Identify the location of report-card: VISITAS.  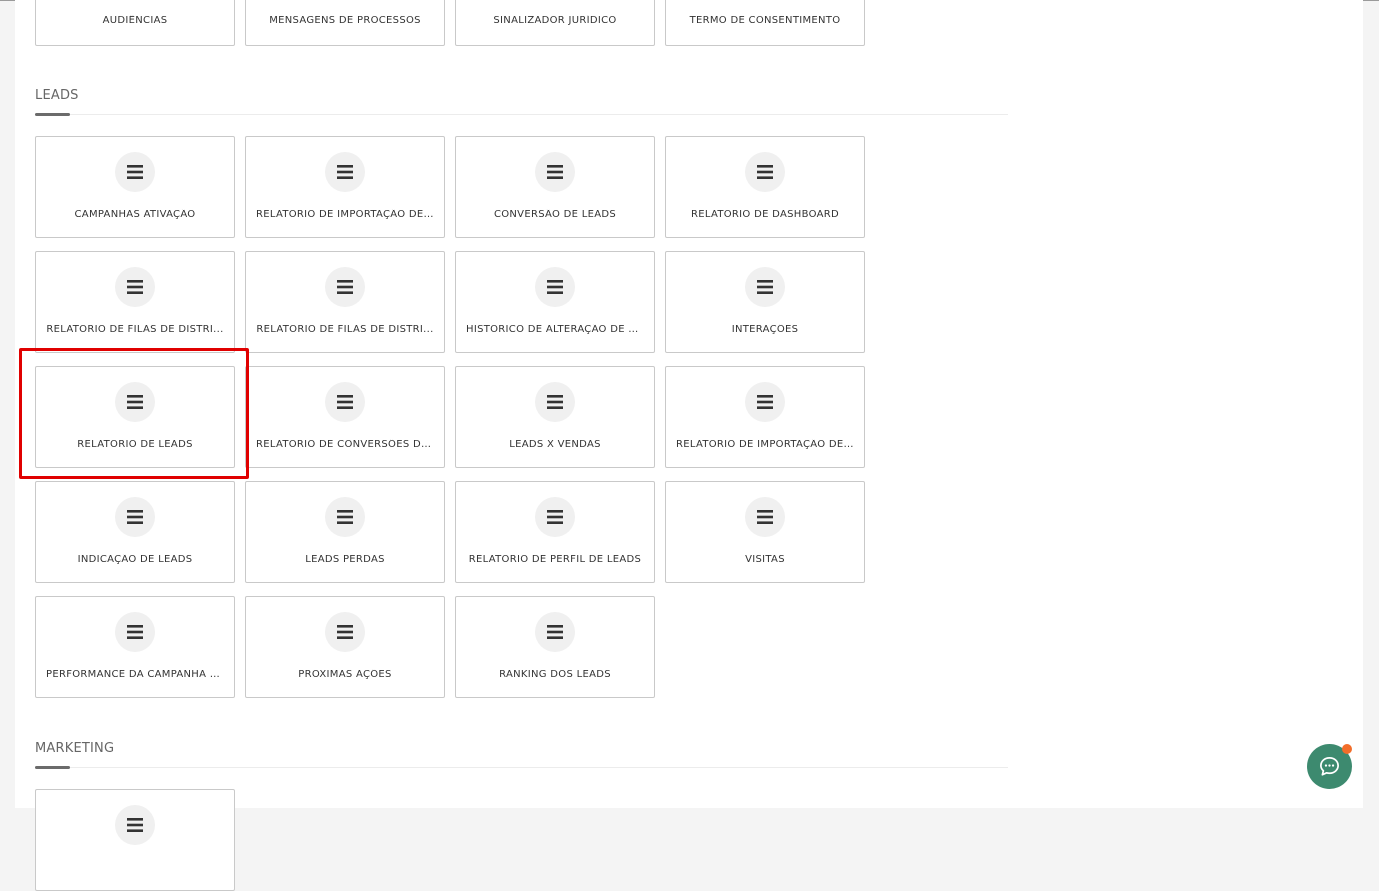
(765, 532).